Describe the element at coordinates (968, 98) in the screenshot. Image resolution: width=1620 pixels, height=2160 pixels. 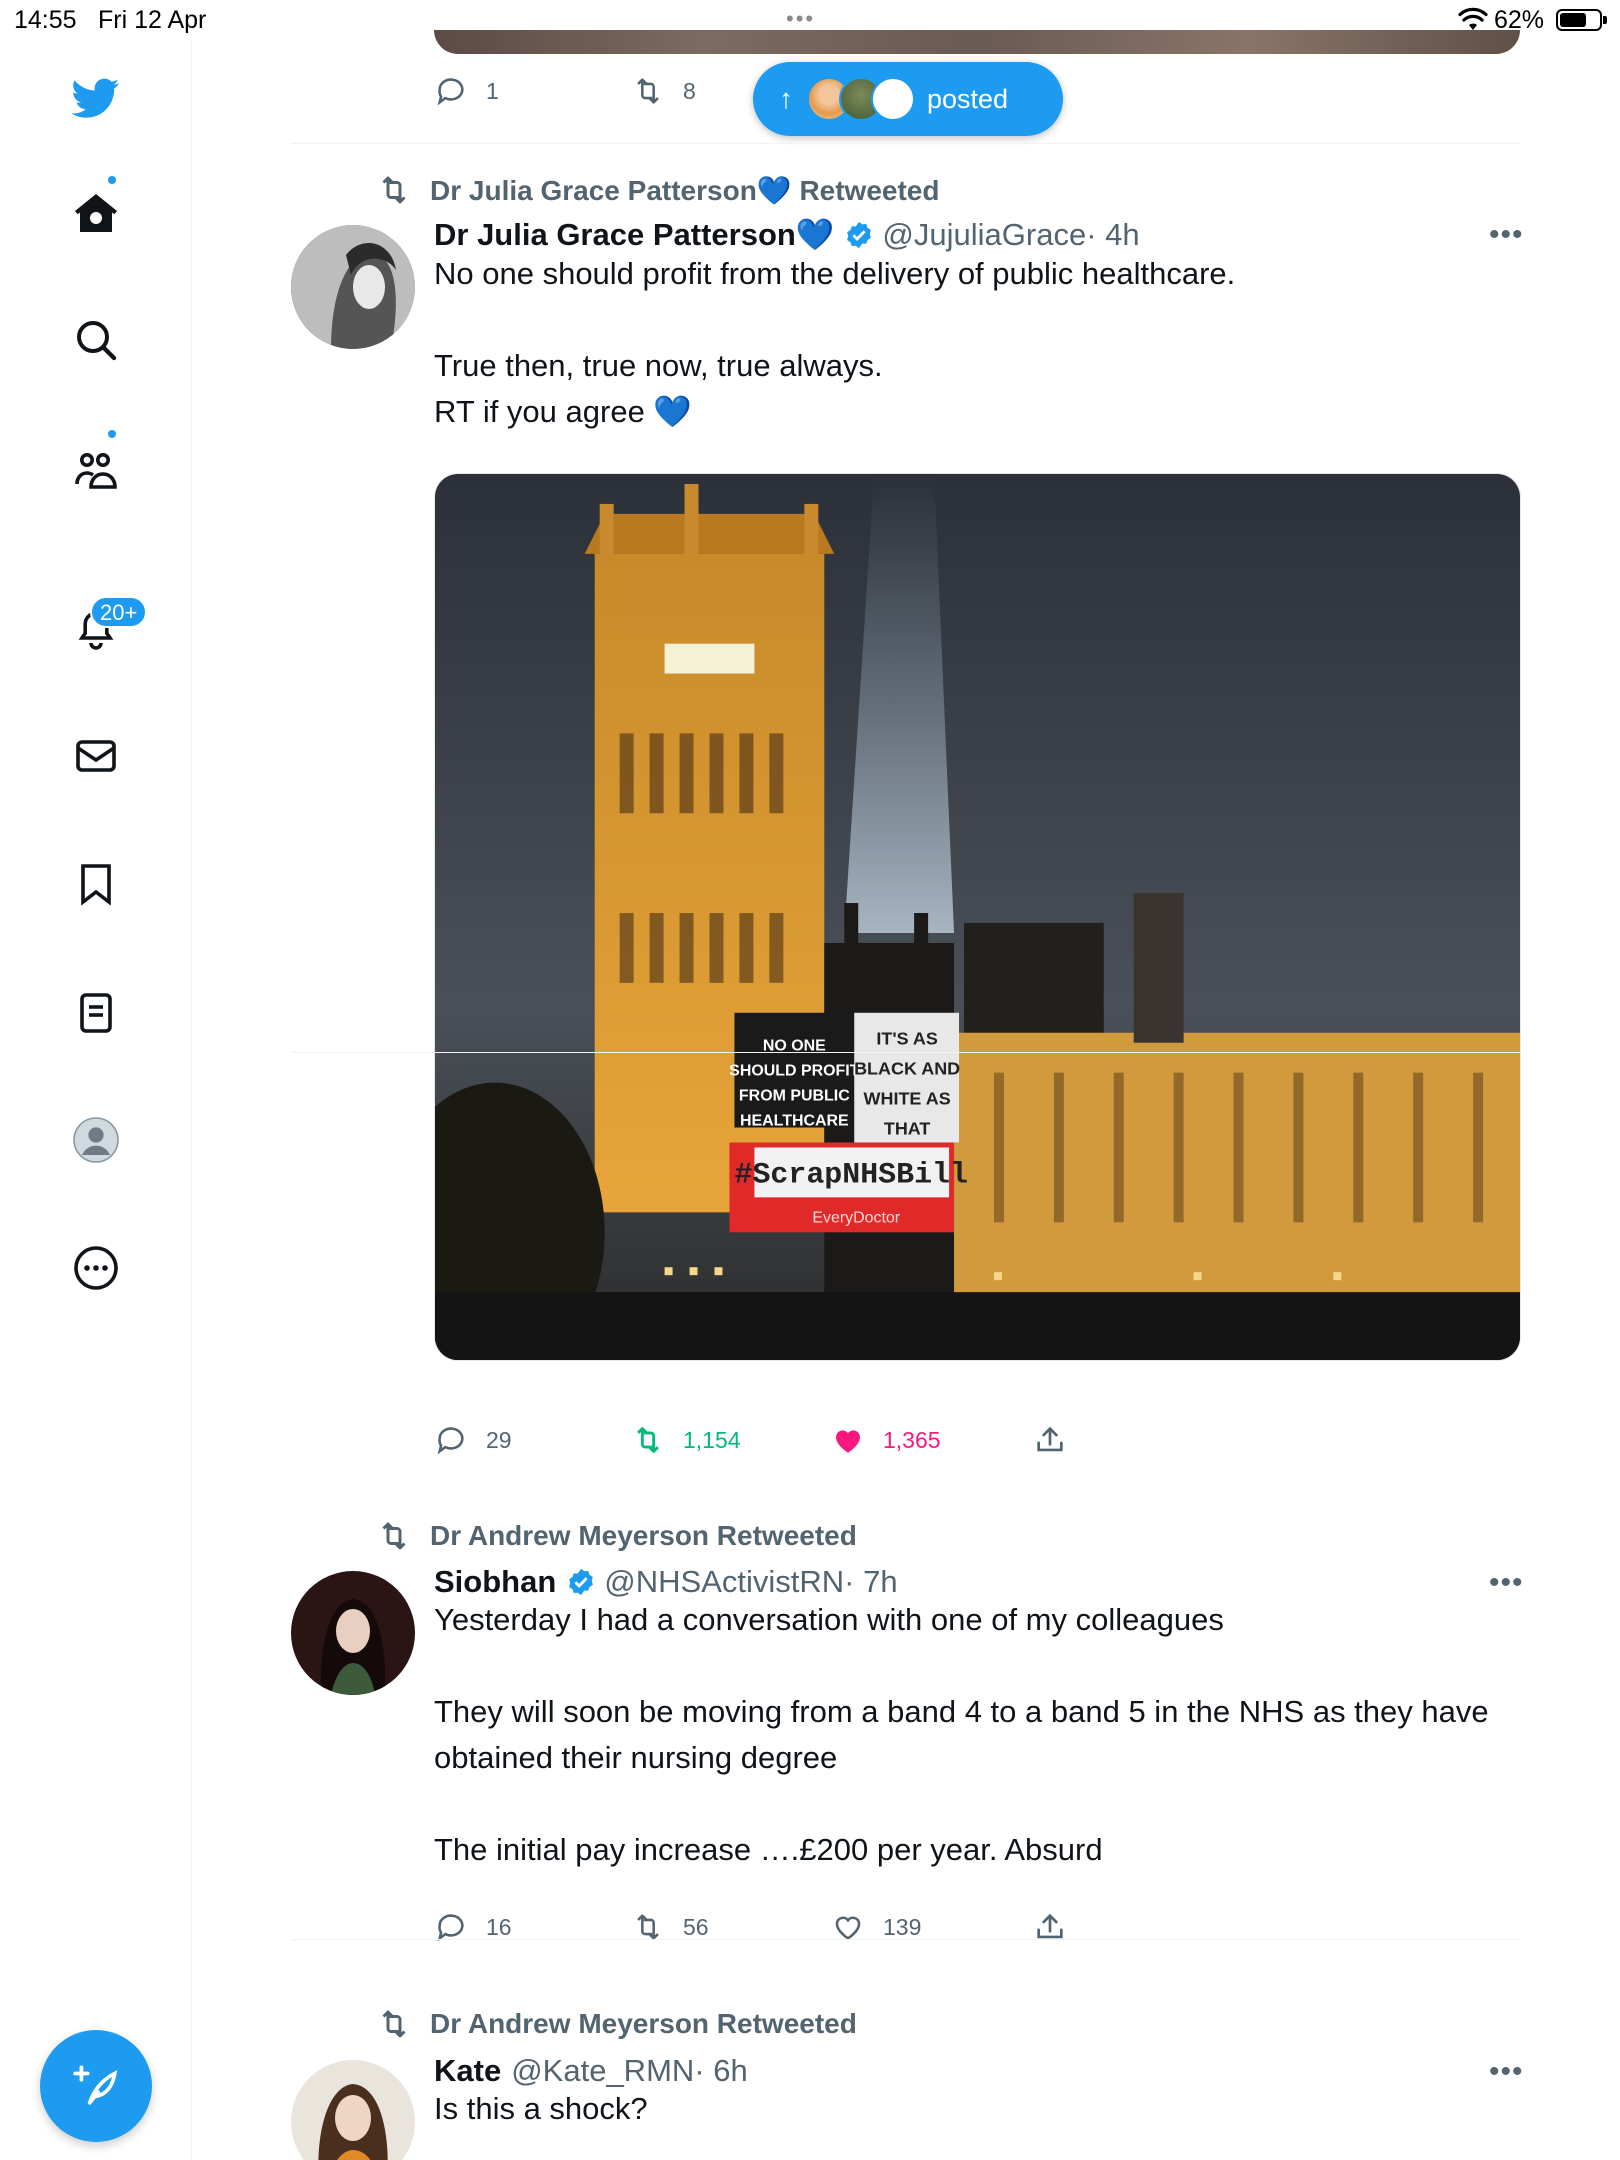
I see `posted-label: posted` at that location.